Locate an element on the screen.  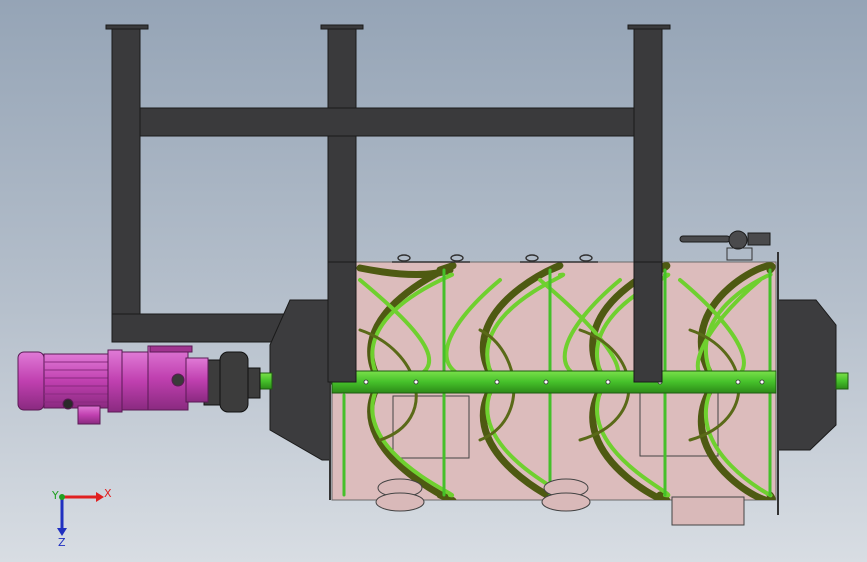
axis-x-label: X is located at coordinates (108, 493).